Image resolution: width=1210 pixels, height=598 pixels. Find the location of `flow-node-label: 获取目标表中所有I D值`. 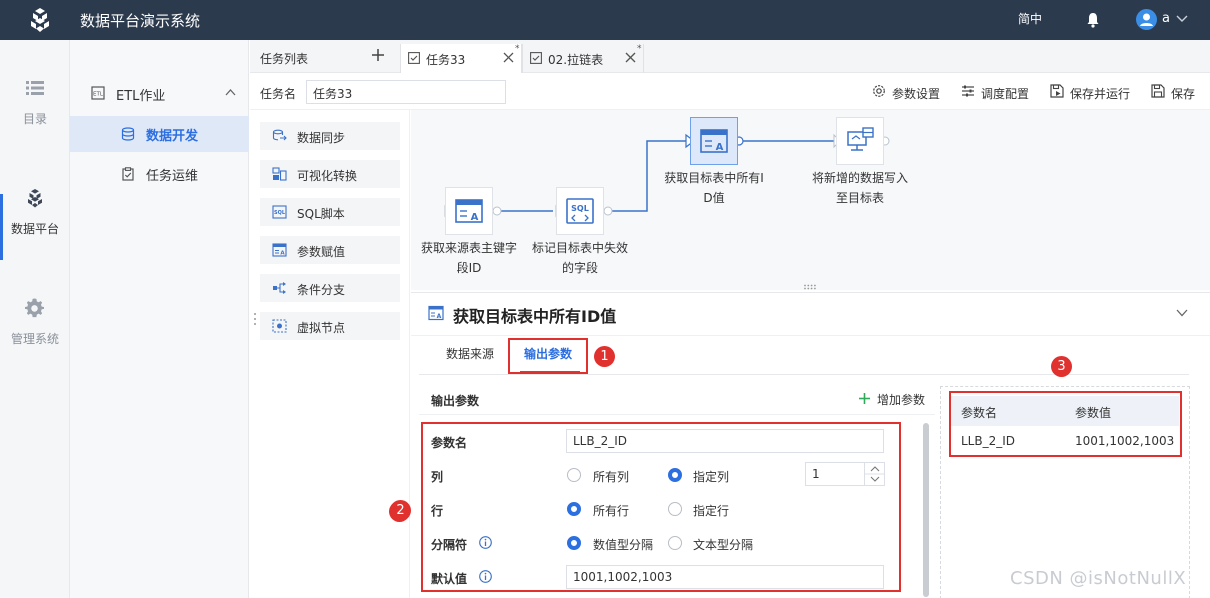

flow-node-label: 获取目标表中所有I D值 is located at coordinates (714, 188).